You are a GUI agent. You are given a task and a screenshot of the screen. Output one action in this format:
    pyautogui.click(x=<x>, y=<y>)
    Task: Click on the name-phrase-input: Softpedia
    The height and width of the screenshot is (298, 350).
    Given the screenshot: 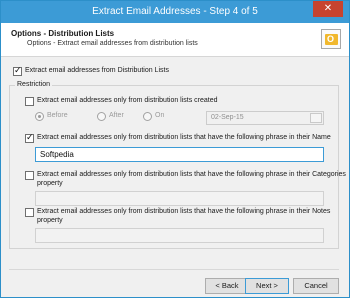 What is the action you would take?
    pyautogui.click(x=179, y=154)
    